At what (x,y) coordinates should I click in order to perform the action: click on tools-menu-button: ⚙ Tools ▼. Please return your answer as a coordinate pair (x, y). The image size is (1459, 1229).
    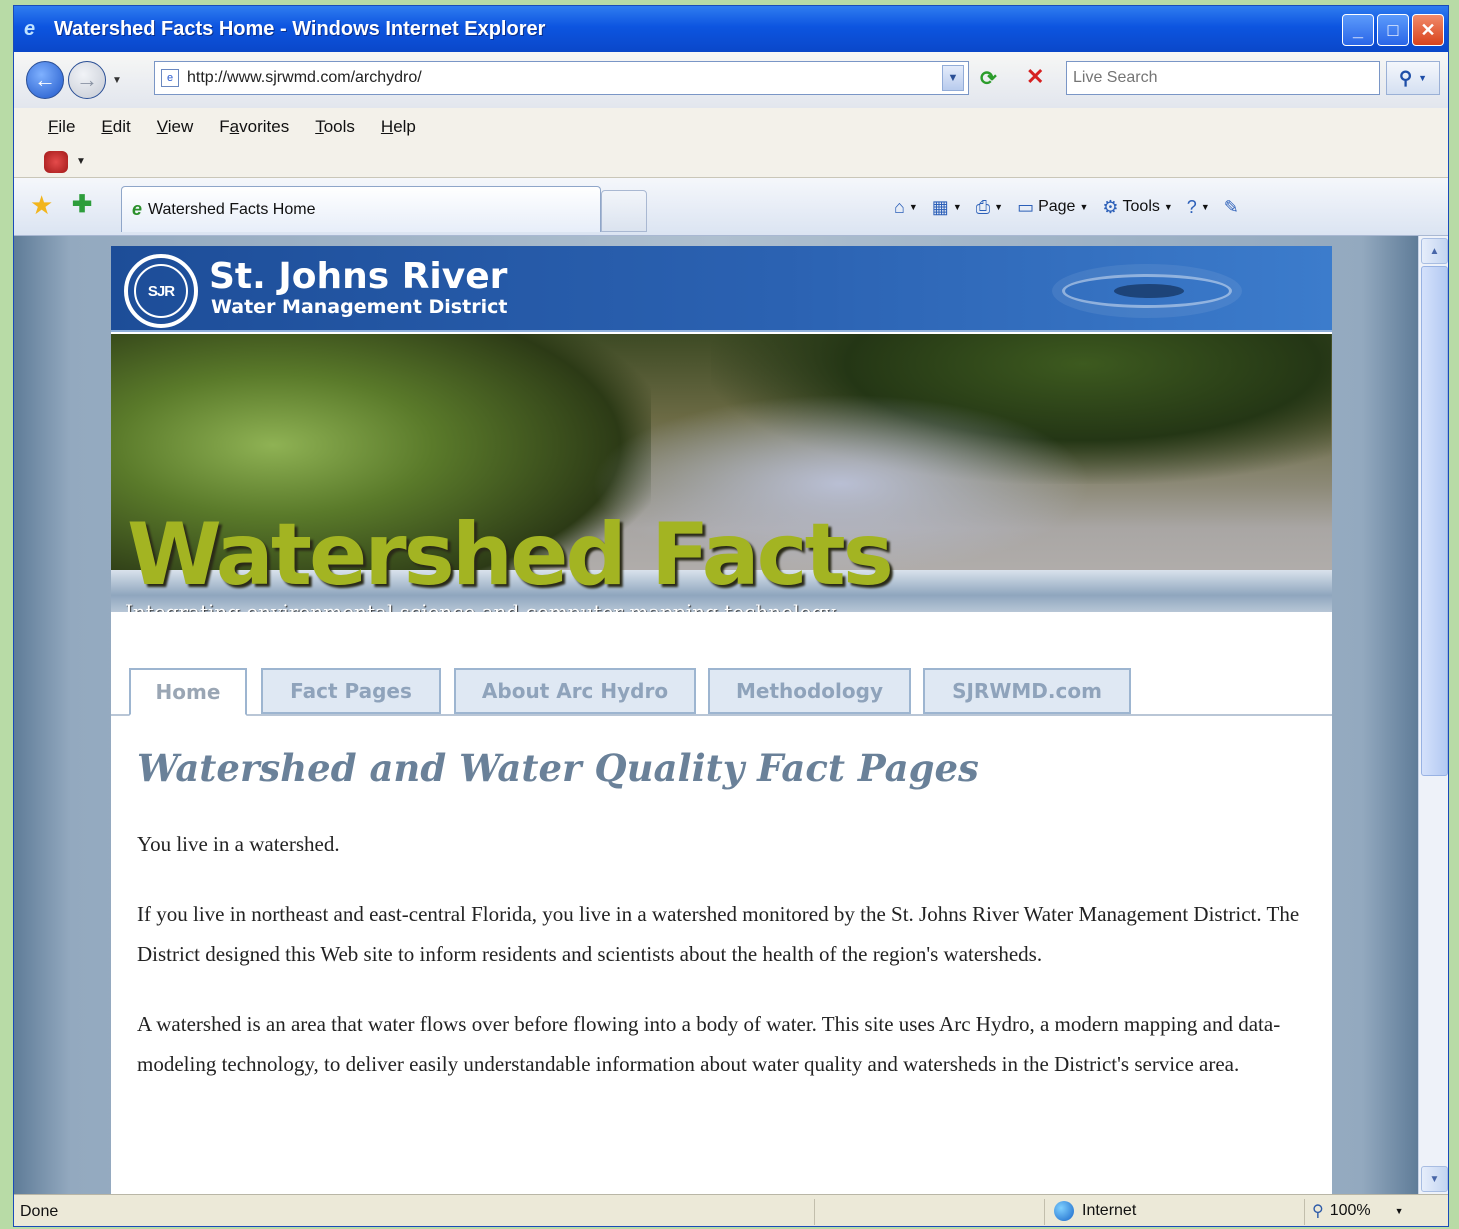
    Looking at the image, I should click on (1137, 207).